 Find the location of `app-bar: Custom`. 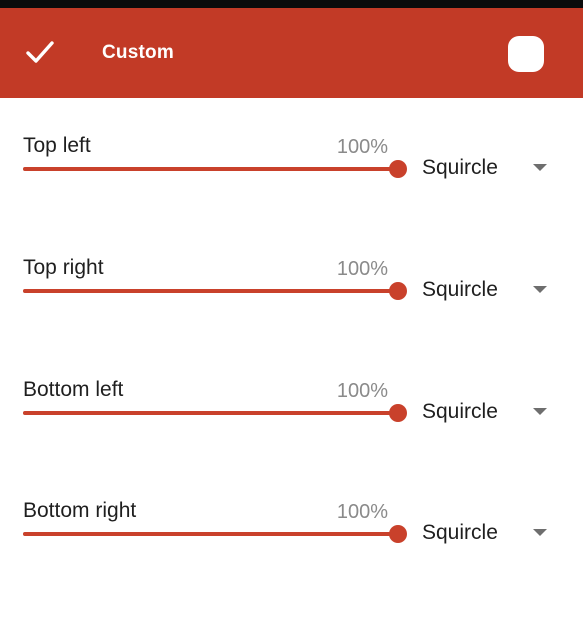

app-bar: Custom is located at coordinates (291, 53).